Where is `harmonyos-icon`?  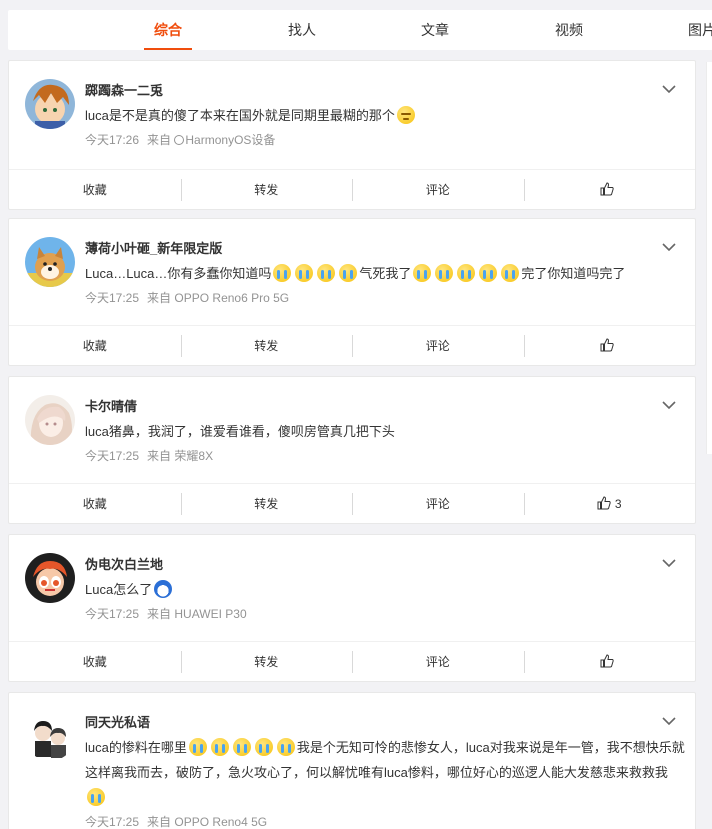 harmonyos-icon is located at coordinates (179, 140).